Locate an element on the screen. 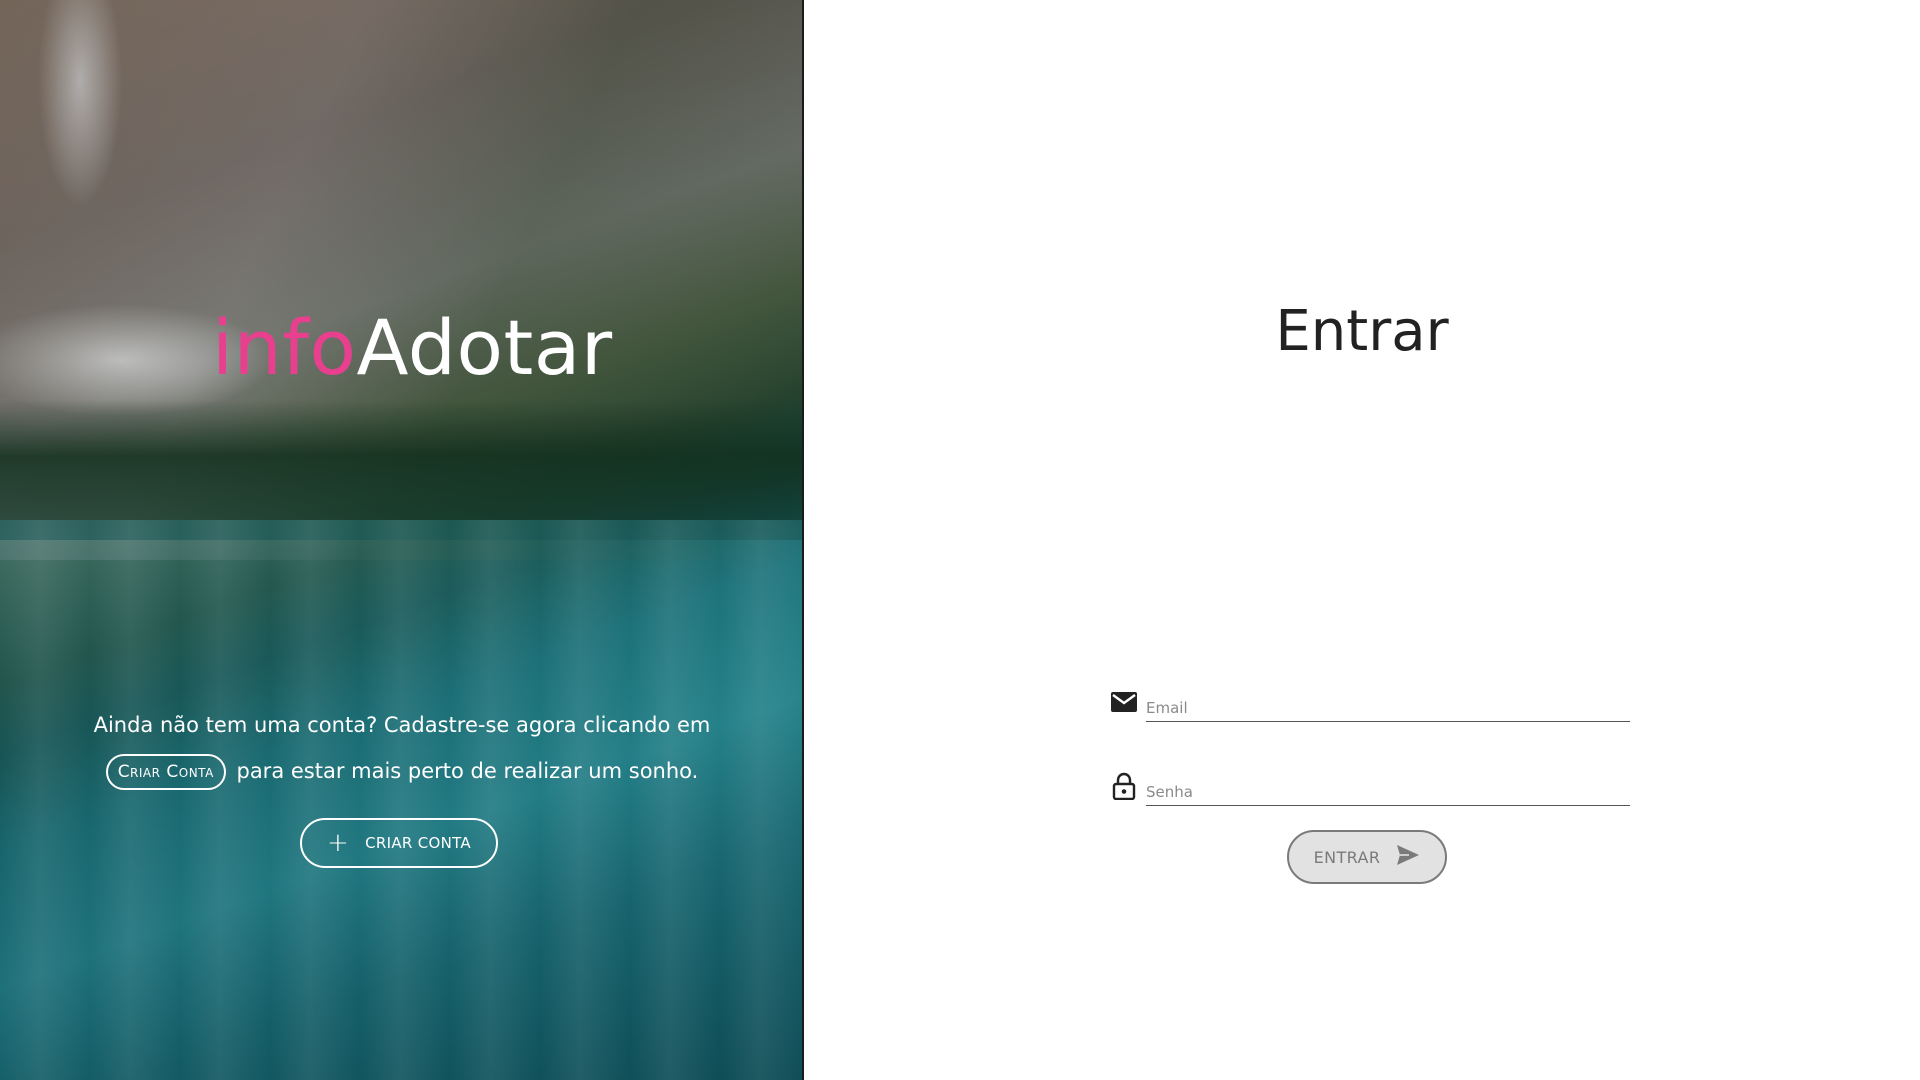 The image size is (1920, 1080). create-account-button-label: CRIAR CONTA is located at coordinates (418, 843).